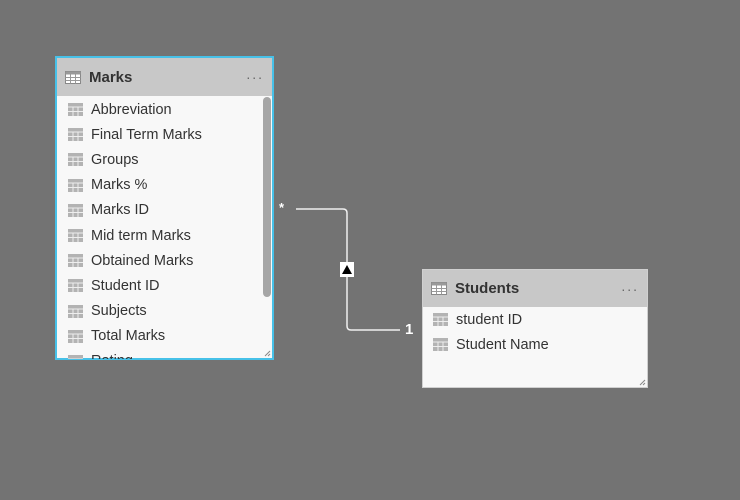 This screenshot has height=500, width=740. I want to click on field-marks-percent: Marks %, so click(164, 185).